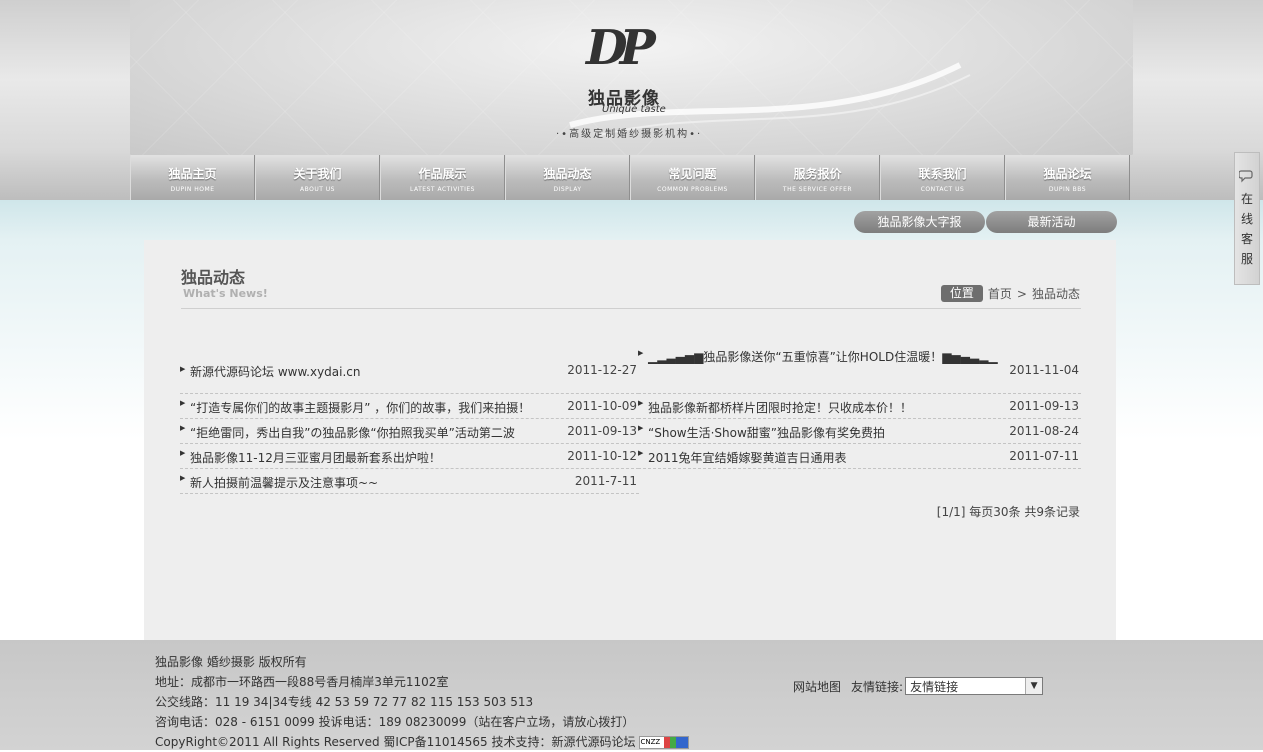 This screenshot has height=752, width=1263. I want to click on nav-item-contact: 联系我们 CONTACT US, so click(942, 177).